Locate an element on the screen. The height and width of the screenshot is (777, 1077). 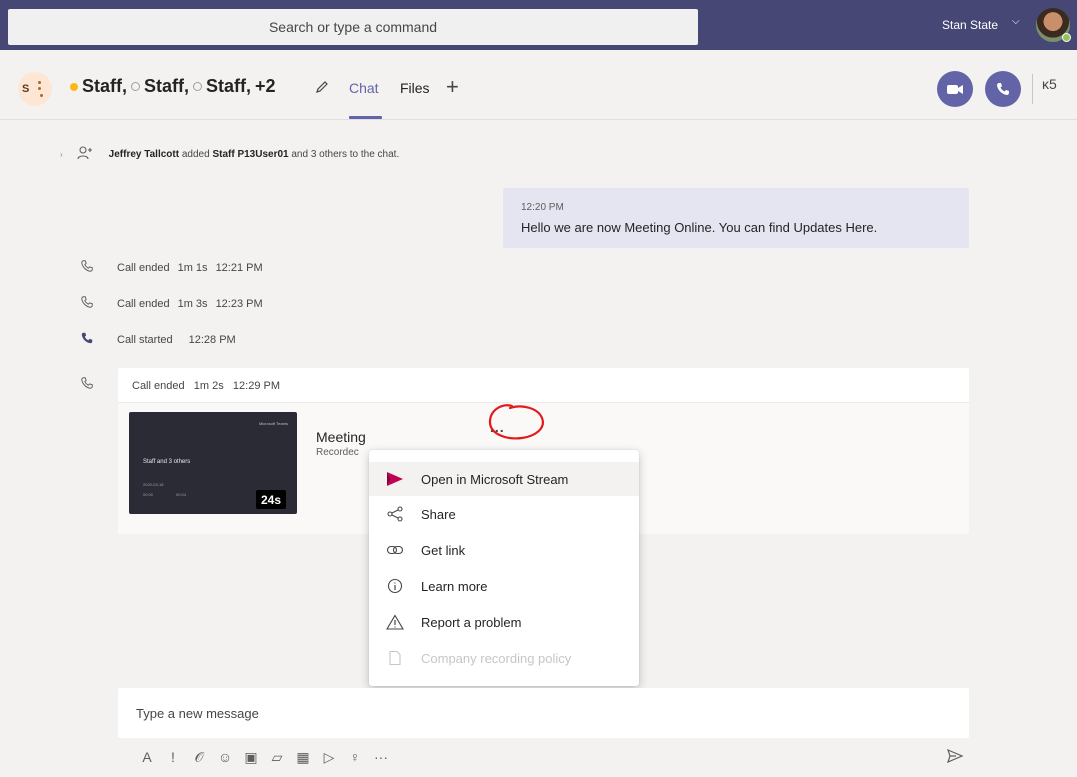
call-event-row: Call started 12:28 PM is located at coordinates (158, 339).